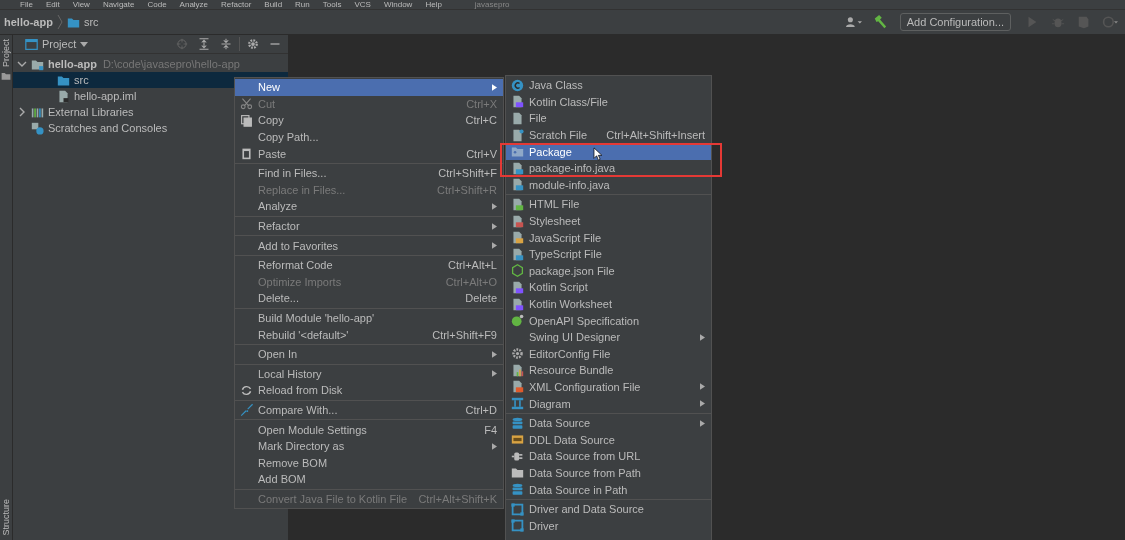 The height and width of the screenshot is (540, 1125). What do you see at coordinates (369, 120) in the screenshot?
I see `menu-item: Copy Ctrl+C` at bounding box center [369, 120].